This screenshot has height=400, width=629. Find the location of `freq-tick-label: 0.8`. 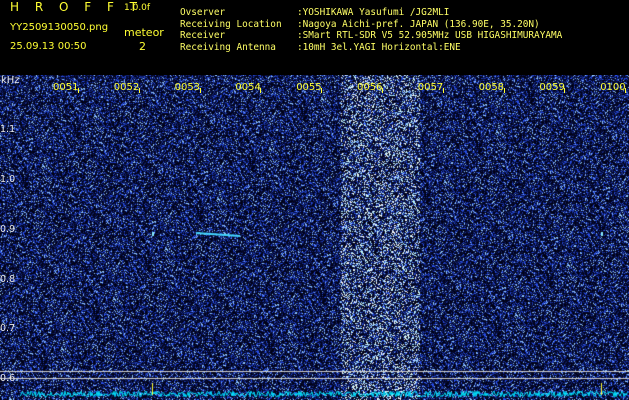

freq-tick-label: 0.8 is located at coordinates (8, 279).